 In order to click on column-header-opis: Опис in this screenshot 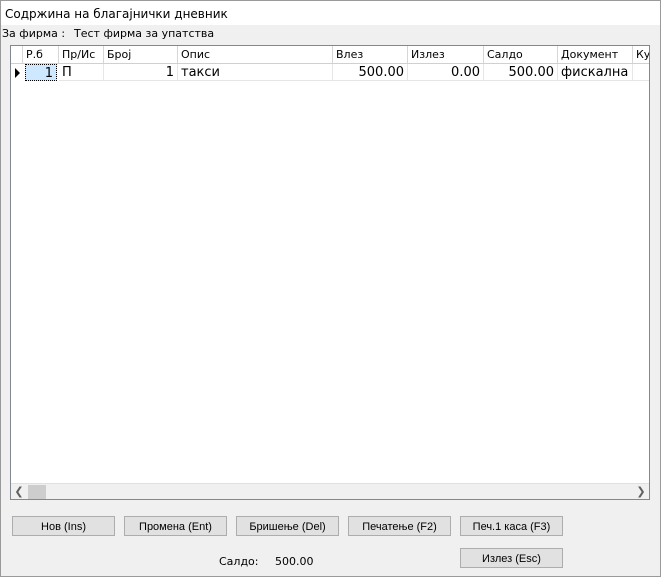, I will do `click(255, 54)`.